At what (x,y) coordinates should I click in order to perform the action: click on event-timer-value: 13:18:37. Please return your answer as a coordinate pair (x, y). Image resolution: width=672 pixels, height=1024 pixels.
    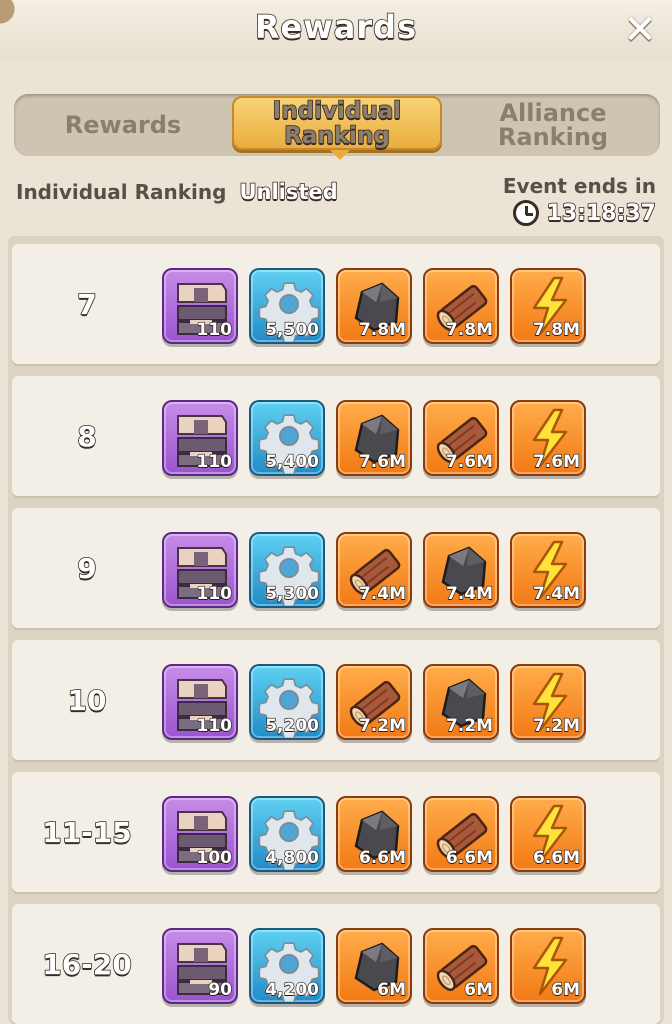
    Looking at the image, I should click on (601, 213).